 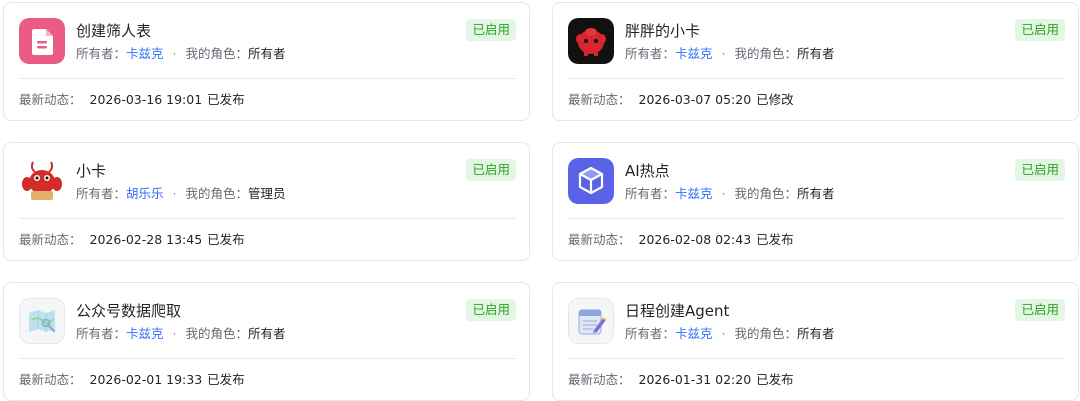 What do you see at coordinates (42, 41) in the screenshot?
I see `pink-document-icon` at bounding box center [42, 41].